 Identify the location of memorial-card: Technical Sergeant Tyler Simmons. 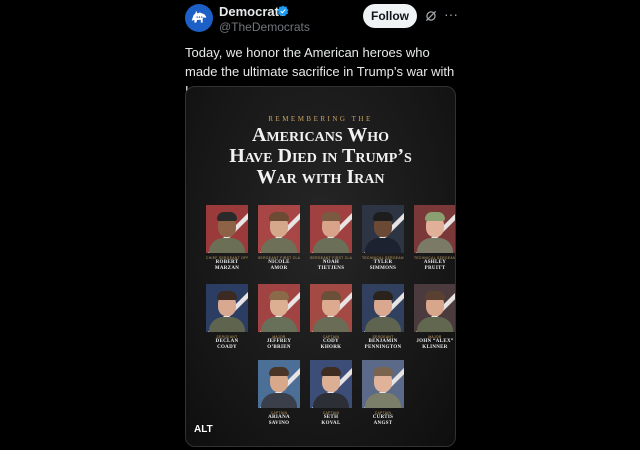
(383, 238).